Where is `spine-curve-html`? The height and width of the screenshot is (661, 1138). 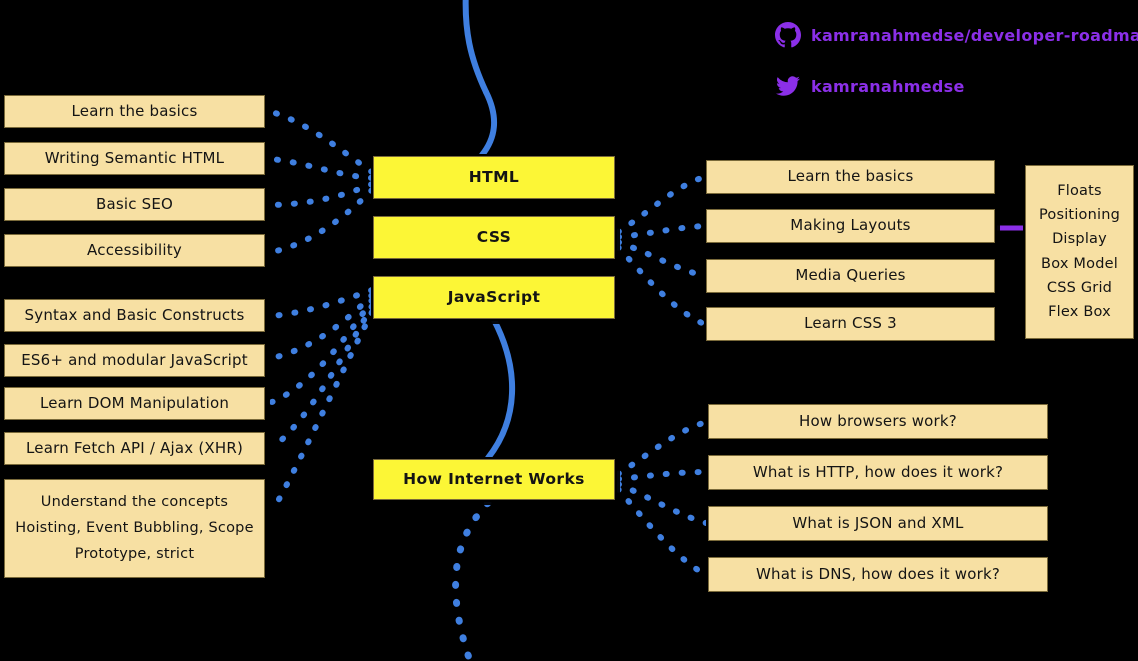 spine-curve-html is located at coordinates (488, 123).